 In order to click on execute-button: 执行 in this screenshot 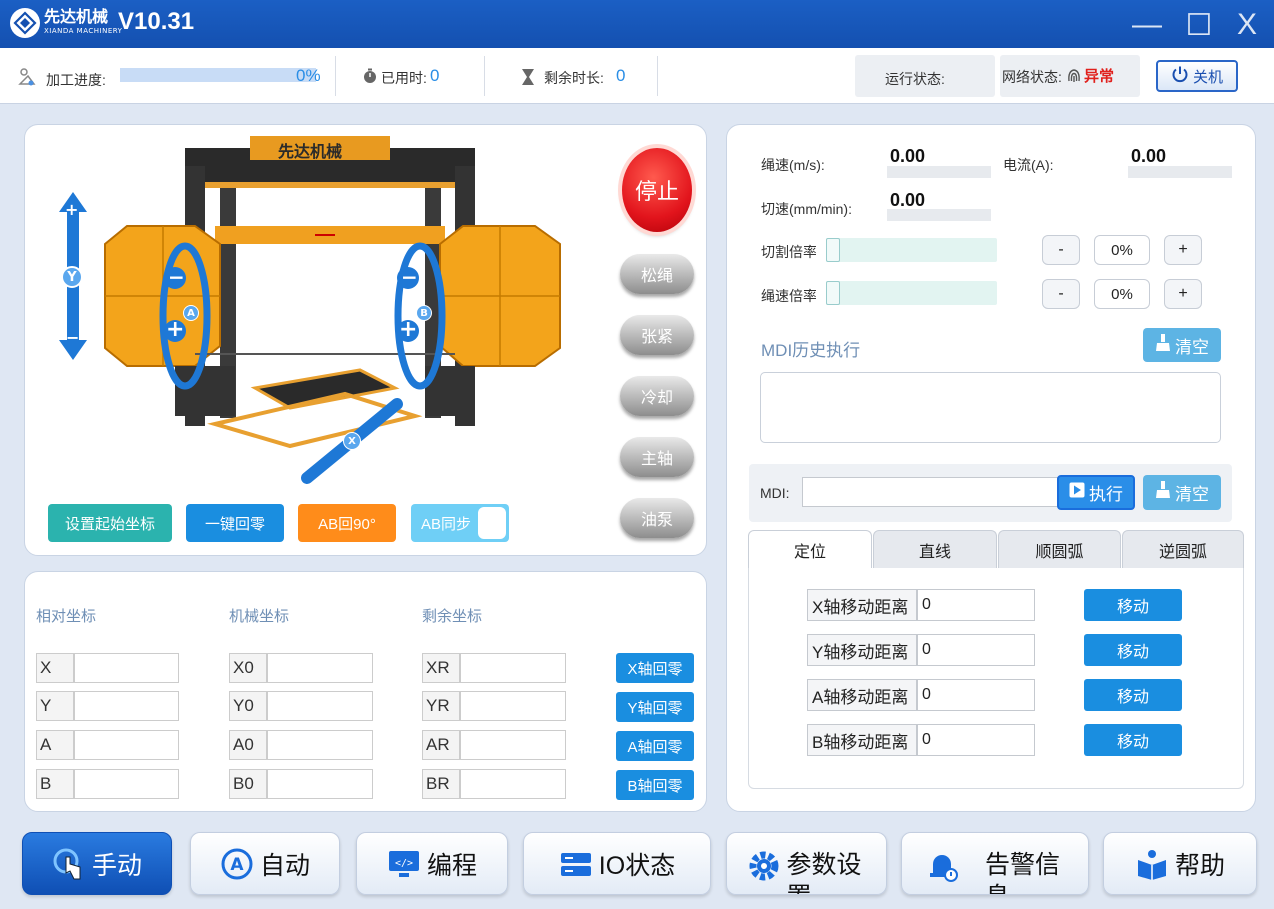, I will do `click(1096, 492)`.